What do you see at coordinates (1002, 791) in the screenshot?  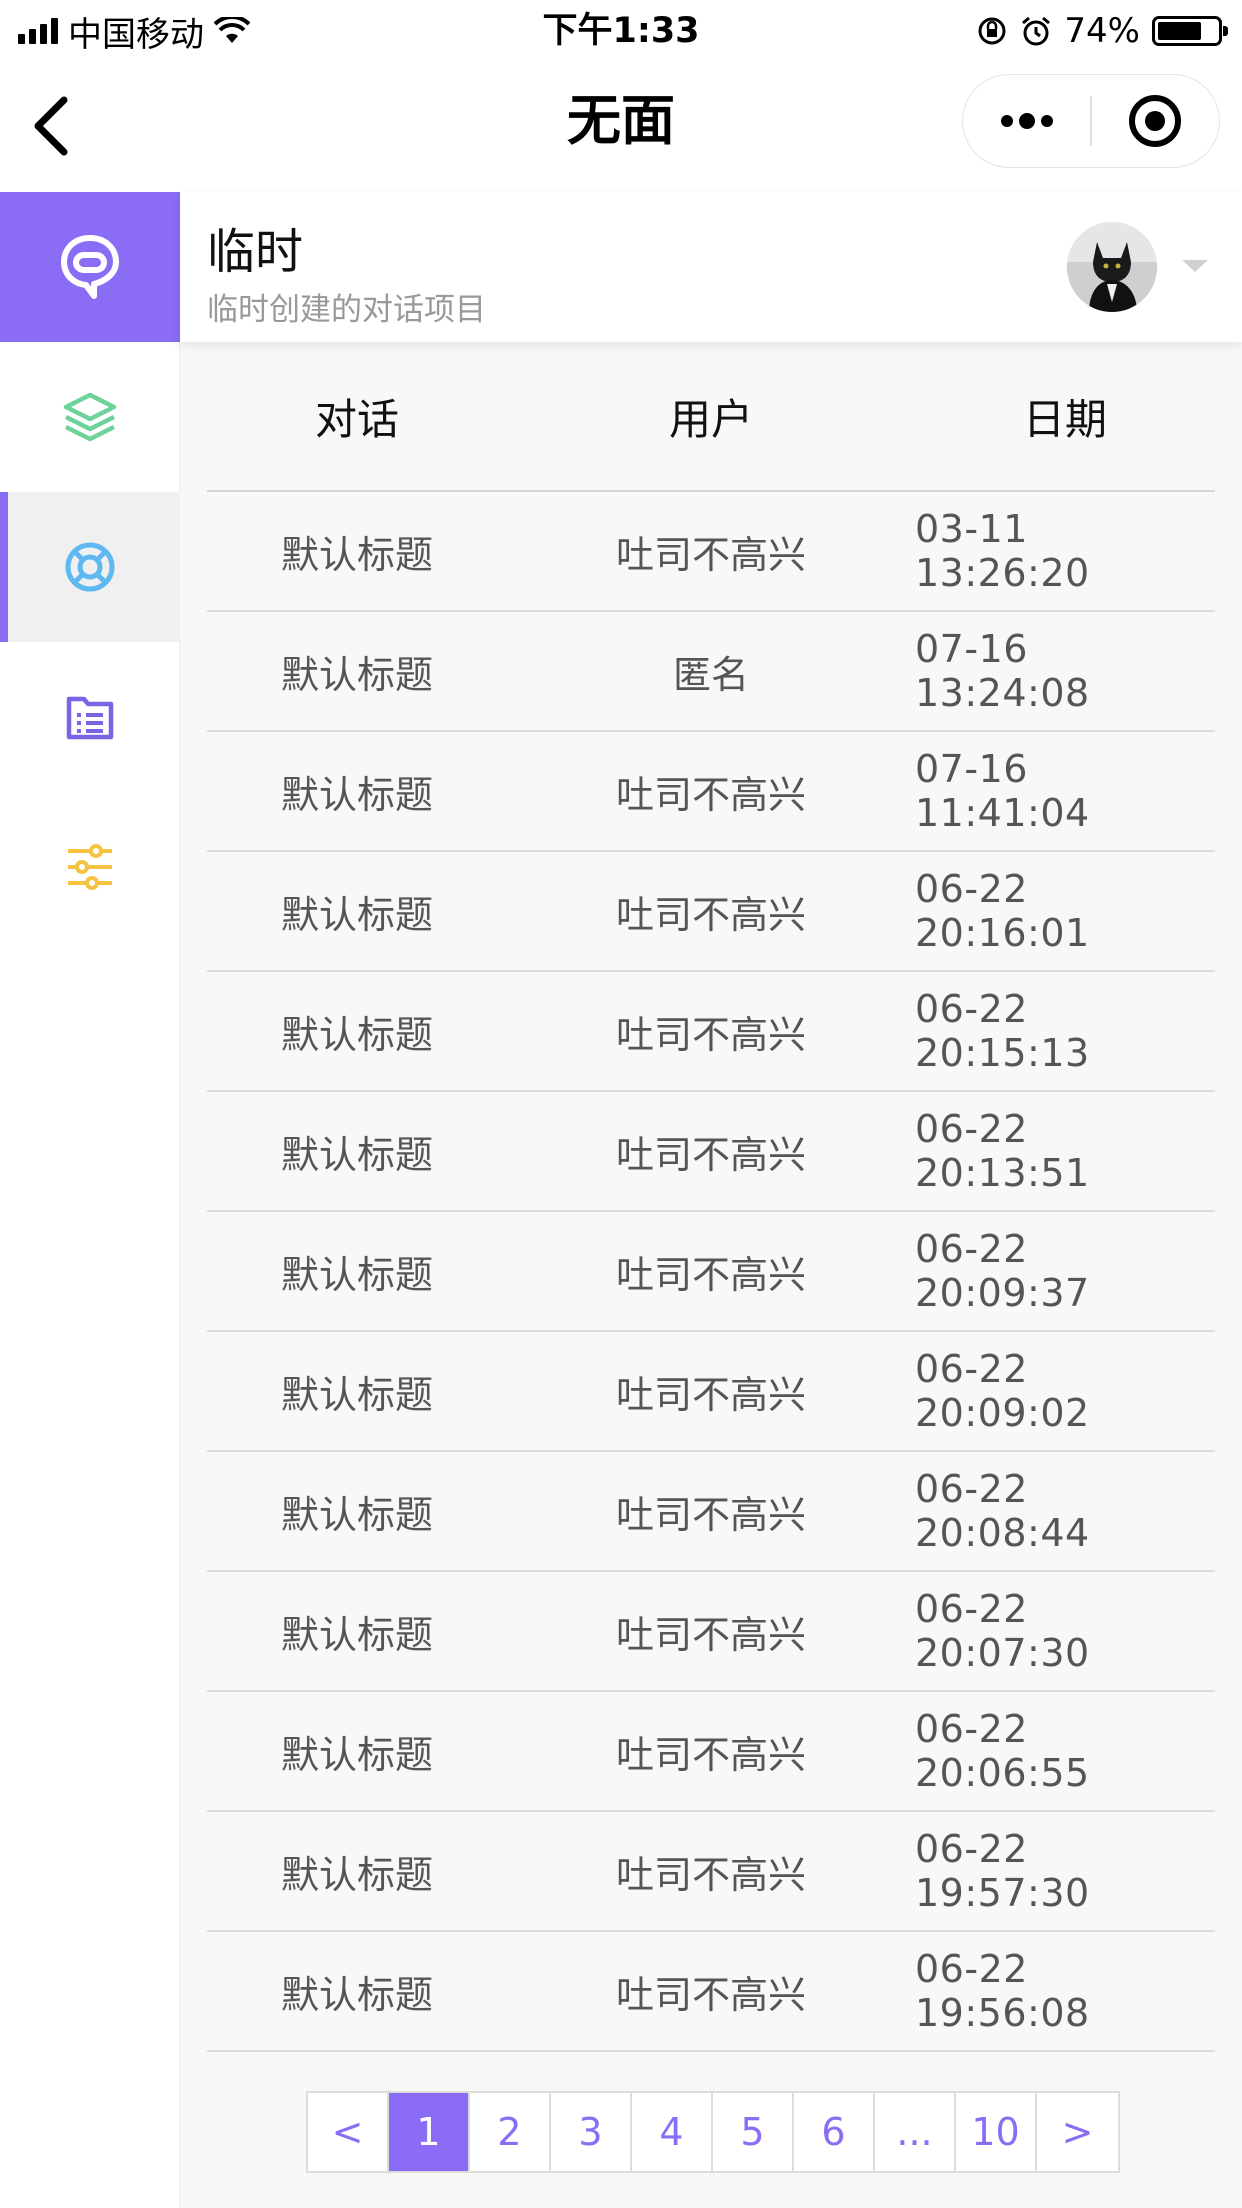 I see `cell-date: 07-16 11:41:04` at bounding box center [1002, 791].